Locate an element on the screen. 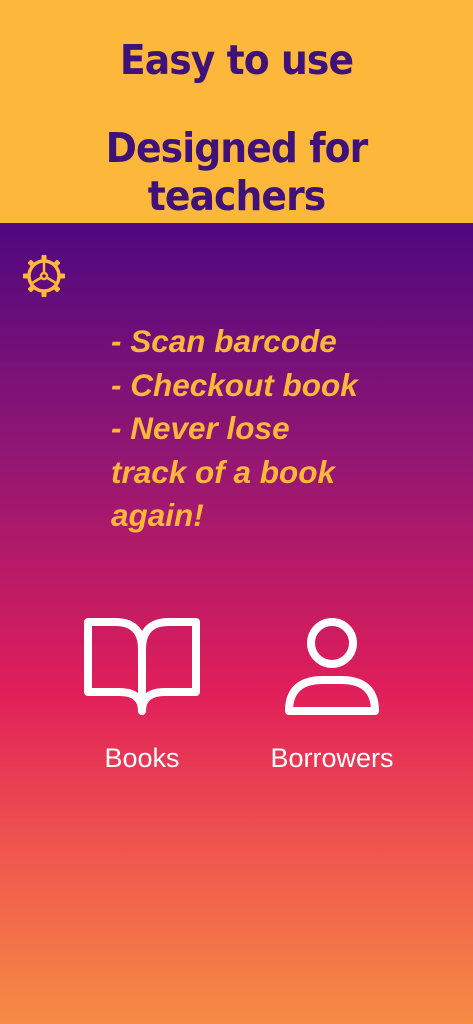 Image resolution: width=473 pixels, height=1024 pixels. feature-scan-barcode: - Scan barcode is located at coordinates (224, 341).